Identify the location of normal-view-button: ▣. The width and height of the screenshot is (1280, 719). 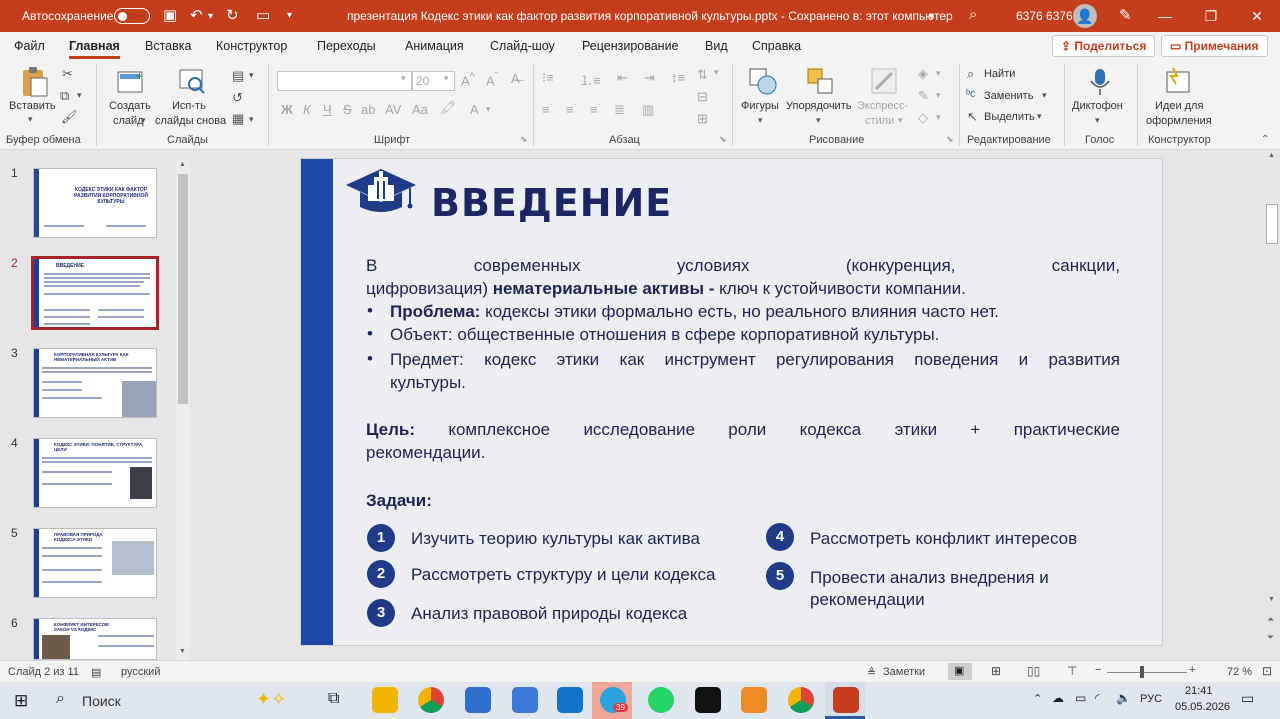
(960, 671).